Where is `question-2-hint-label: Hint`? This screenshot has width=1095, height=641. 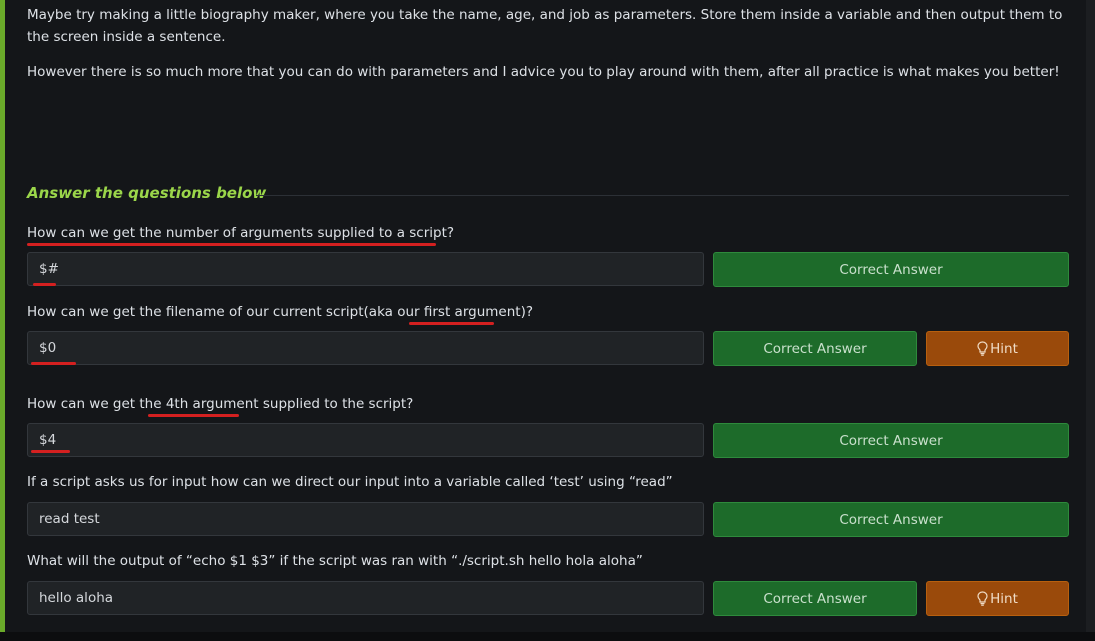
question-2-hint-label: Hint is located at coordinates (1004, 348).